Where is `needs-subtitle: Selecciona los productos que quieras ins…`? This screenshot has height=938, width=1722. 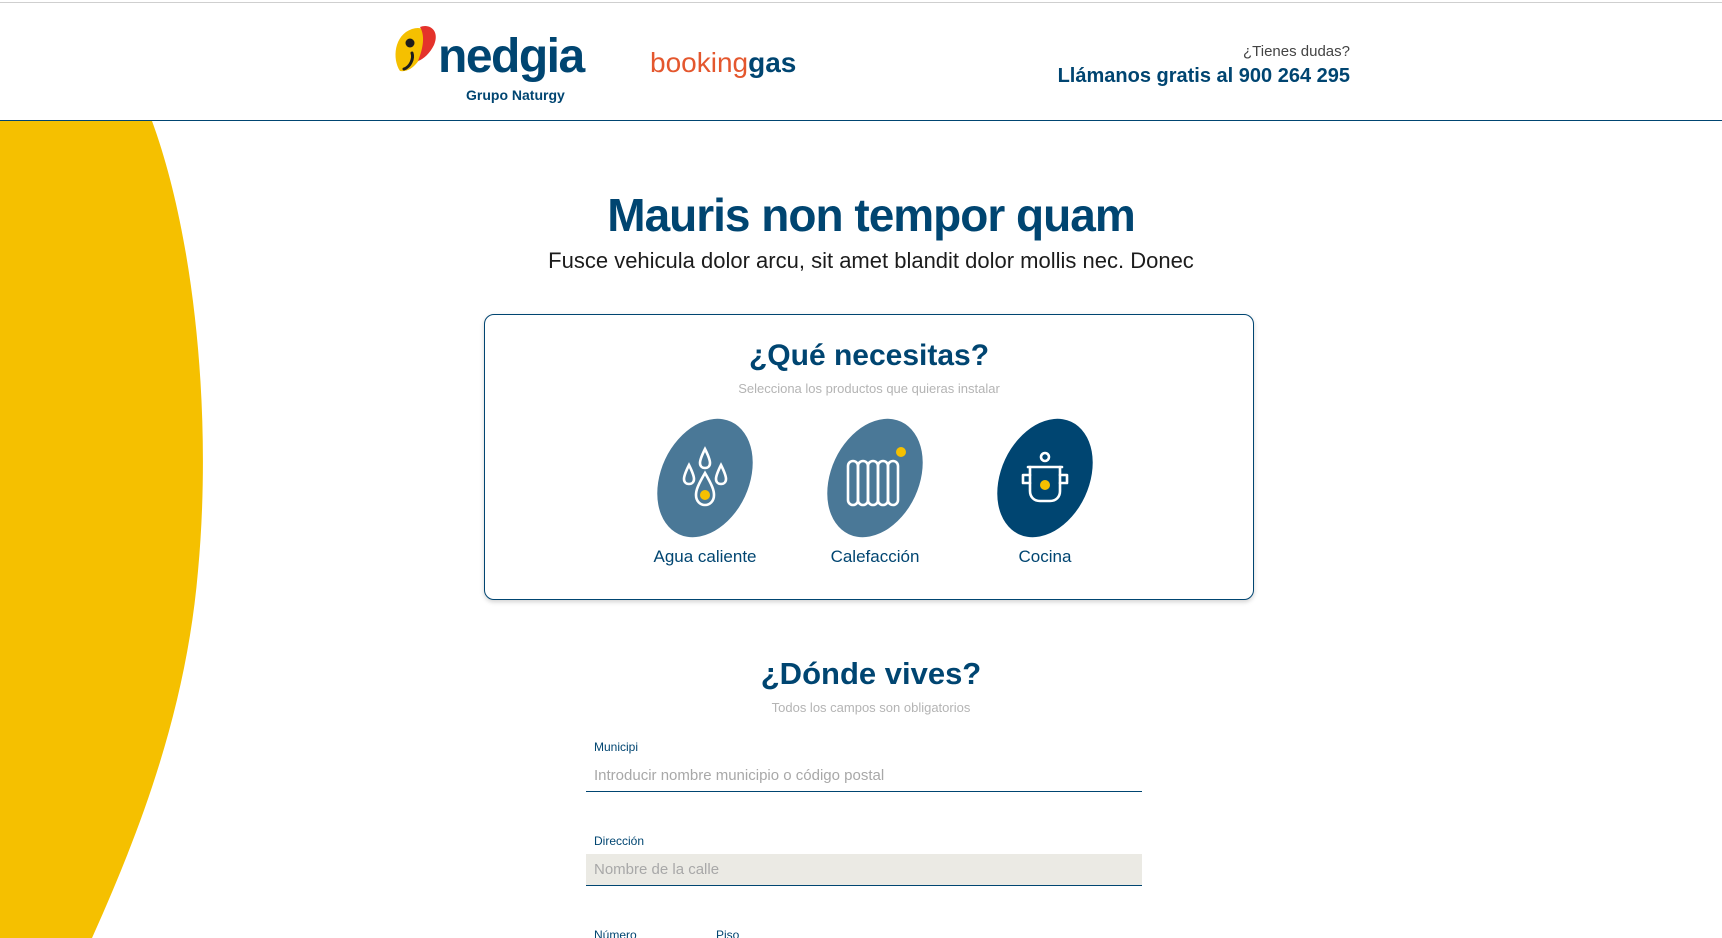 needs-subtitle: Selecciona los productos que quieras ins… is located at coordinates (869, 388).